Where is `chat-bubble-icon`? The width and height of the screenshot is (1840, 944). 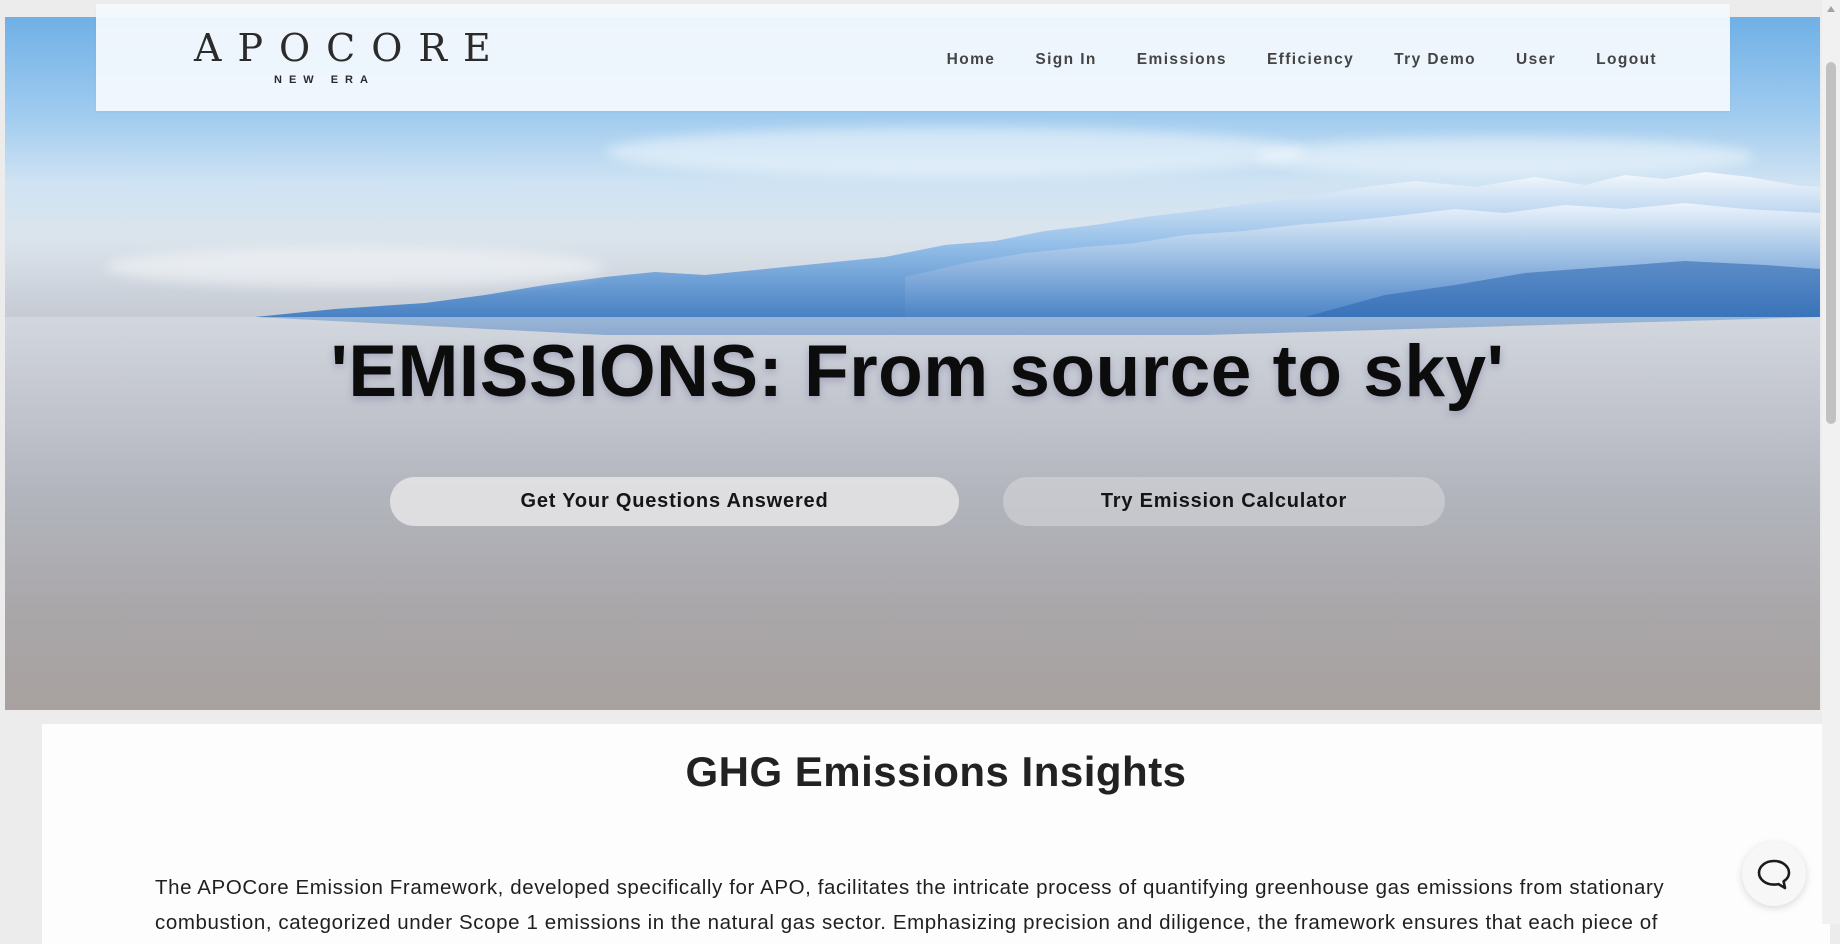
chat-bubble-icon is located at coordinates (1774, 874).